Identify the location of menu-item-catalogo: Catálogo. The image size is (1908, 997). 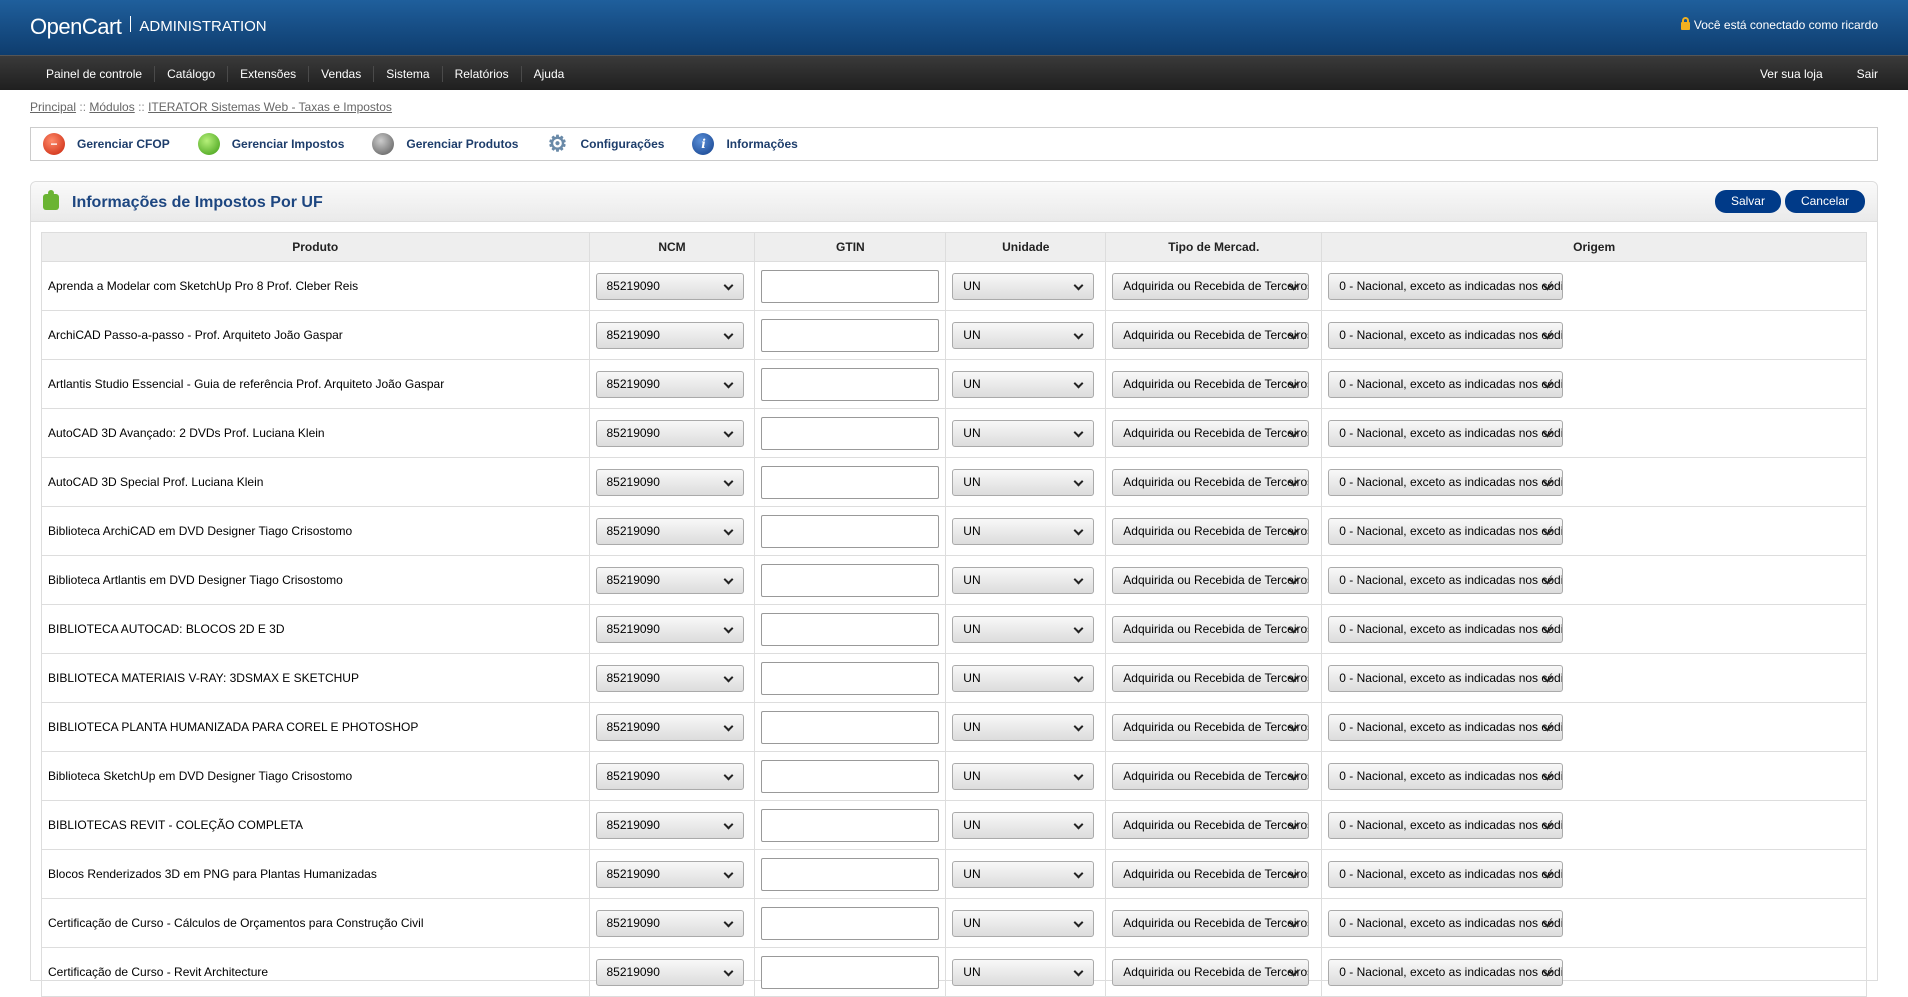
(192, 73).